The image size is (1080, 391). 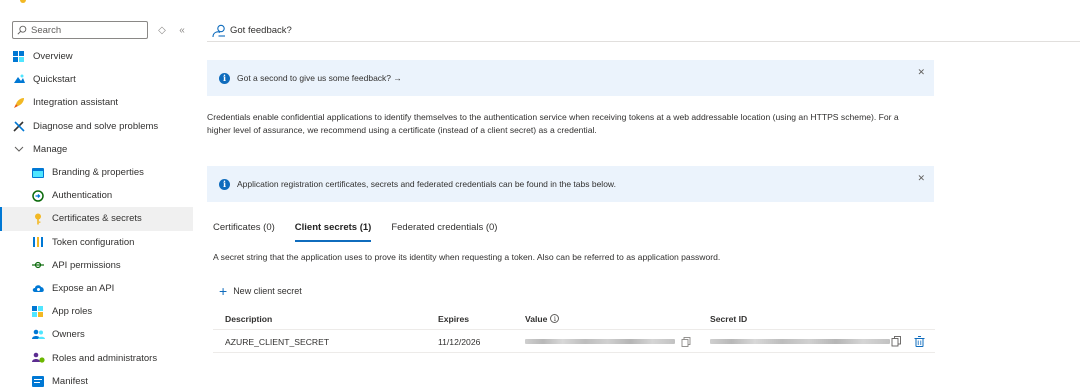 What do you see at coordinates (38, 173) in the screenshot?
I see `branding-icon` at bounding box center [38, 173].